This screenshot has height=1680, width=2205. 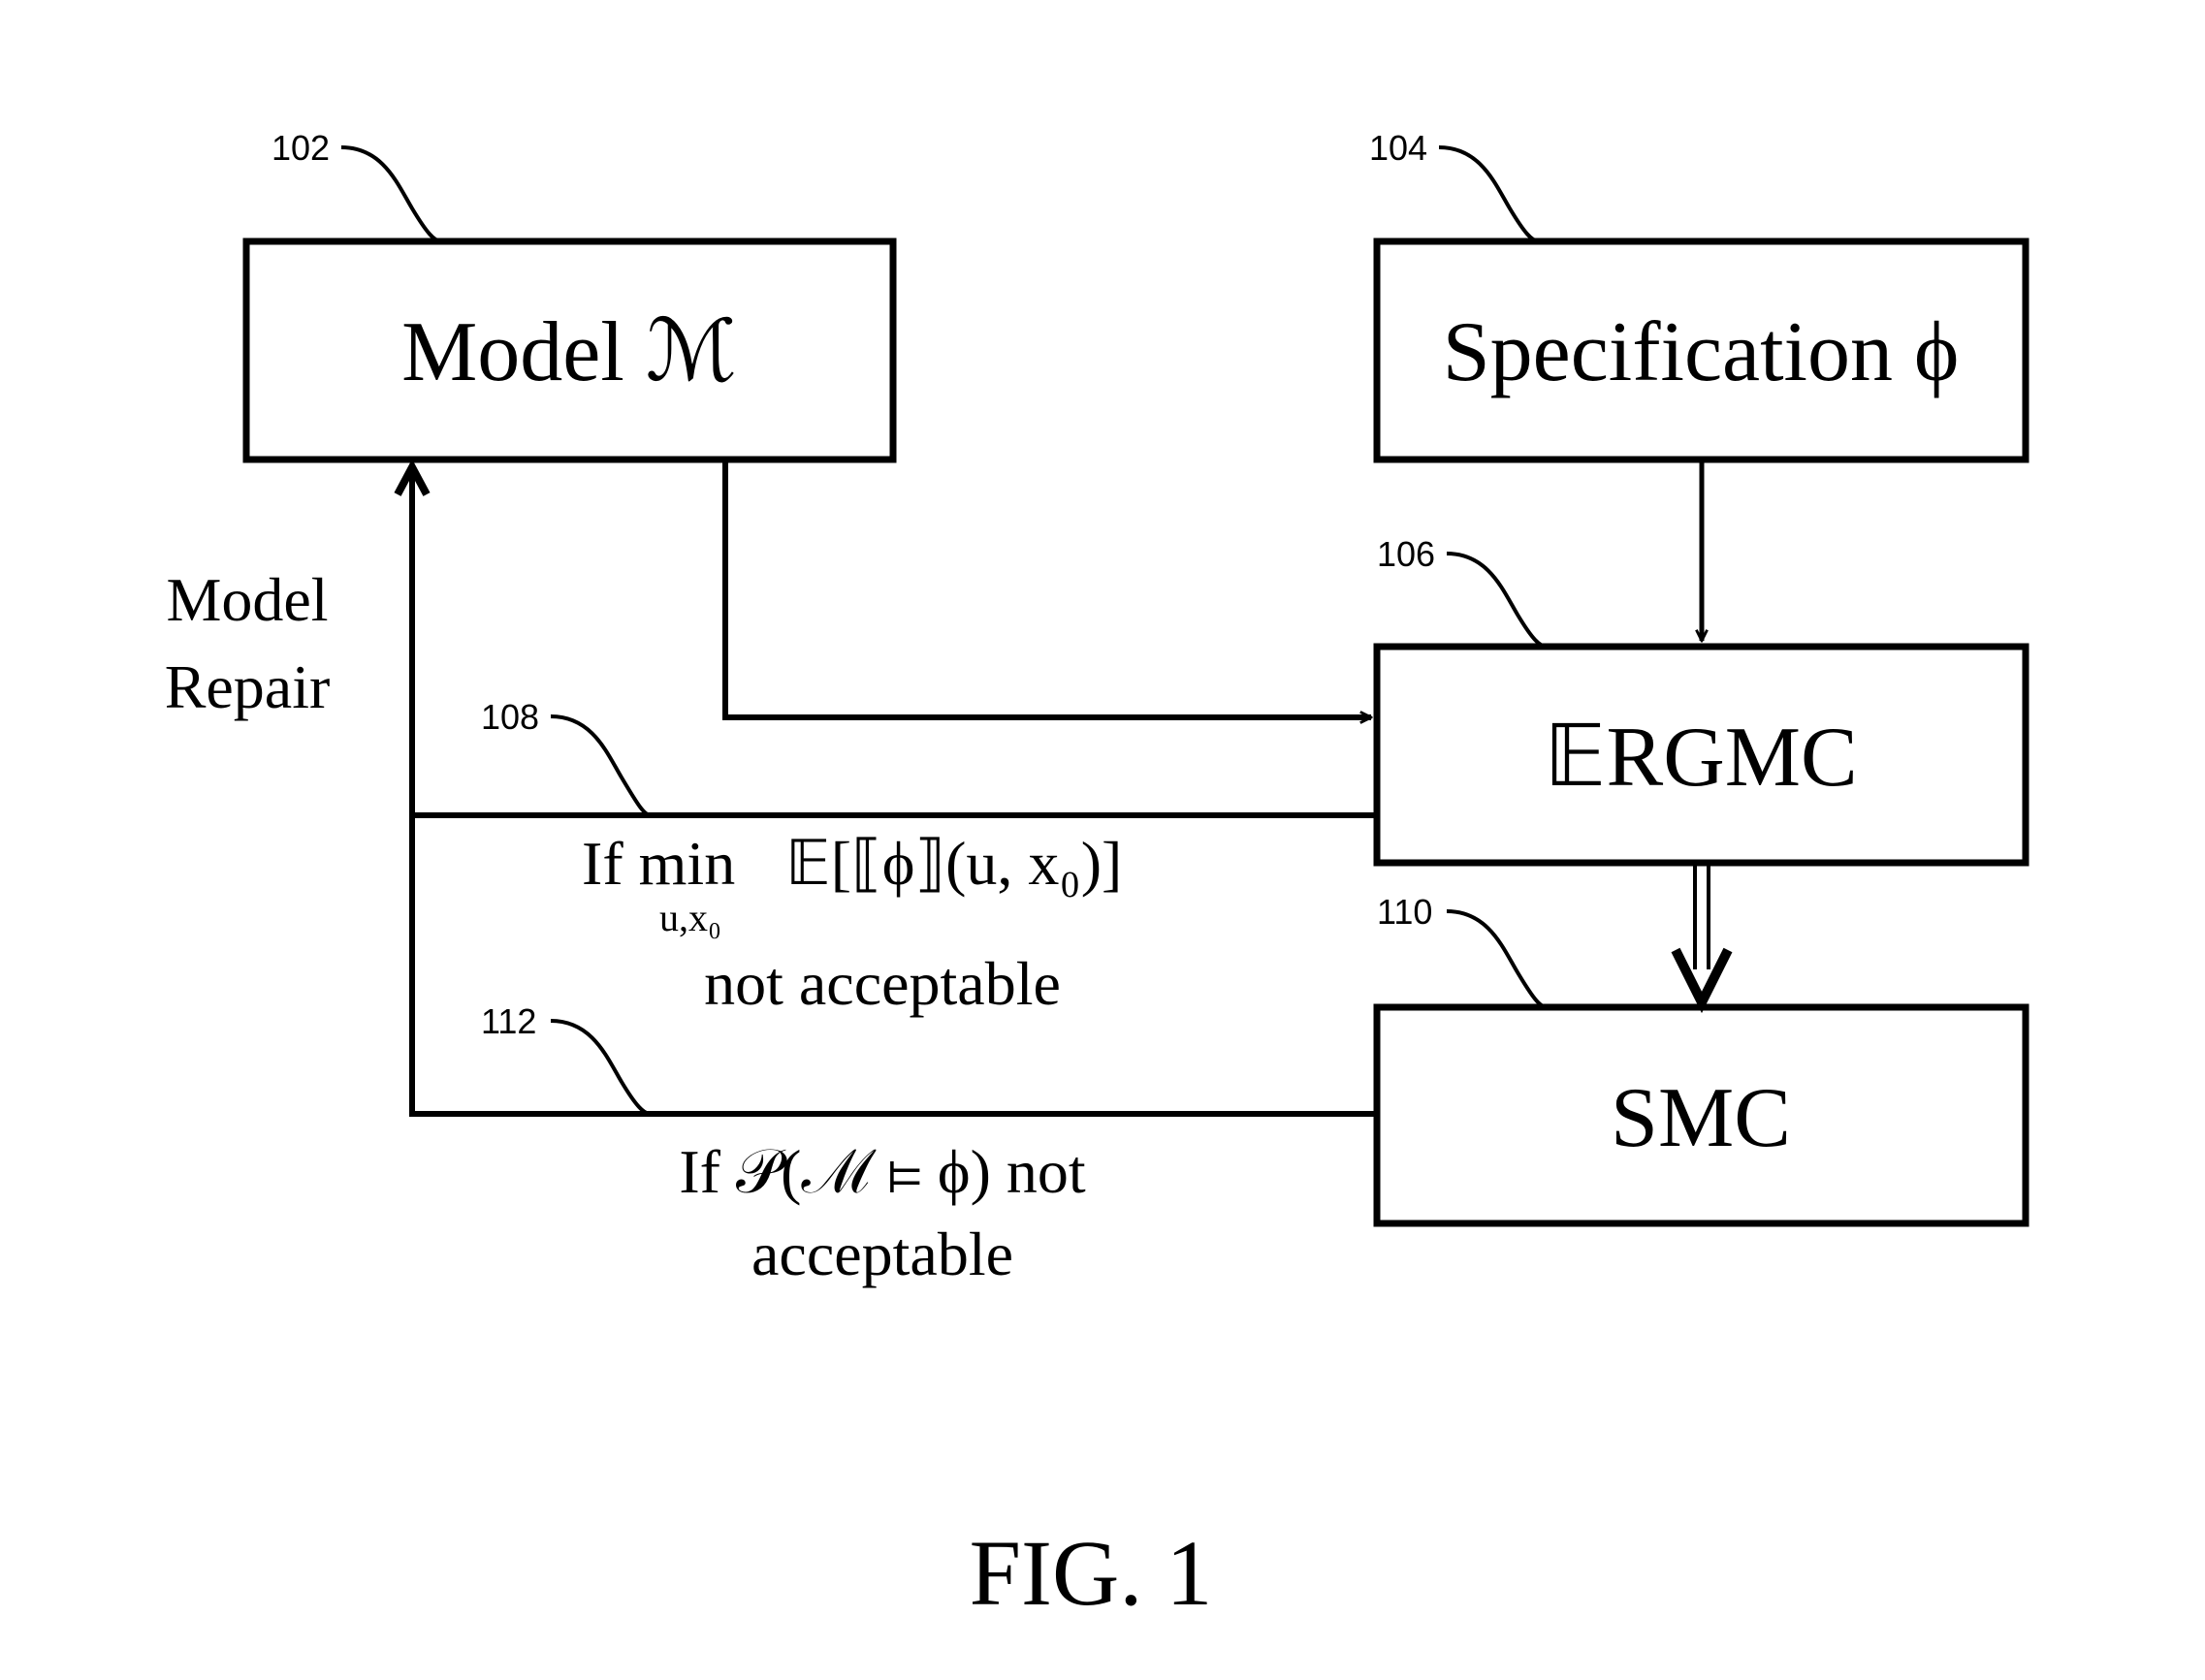 I want to click on condition-112-line2: acceptable, so click(x=882, y=1254).